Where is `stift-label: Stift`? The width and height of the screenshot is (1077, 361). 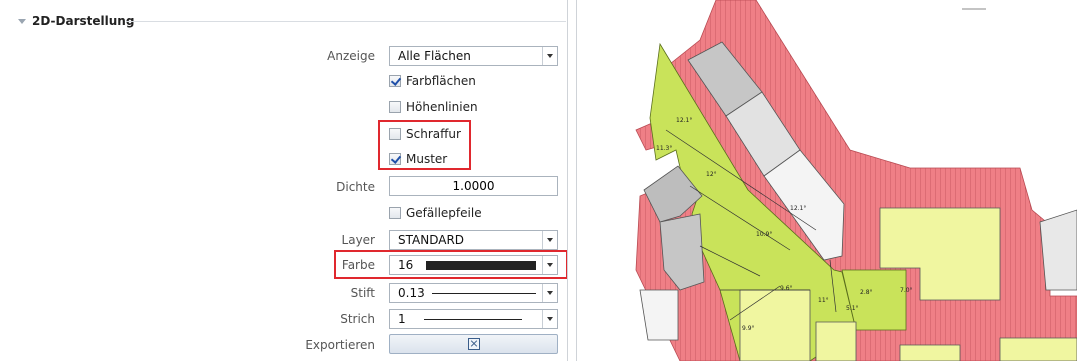
stift-label: Stift is located at coordinates (362, 293).